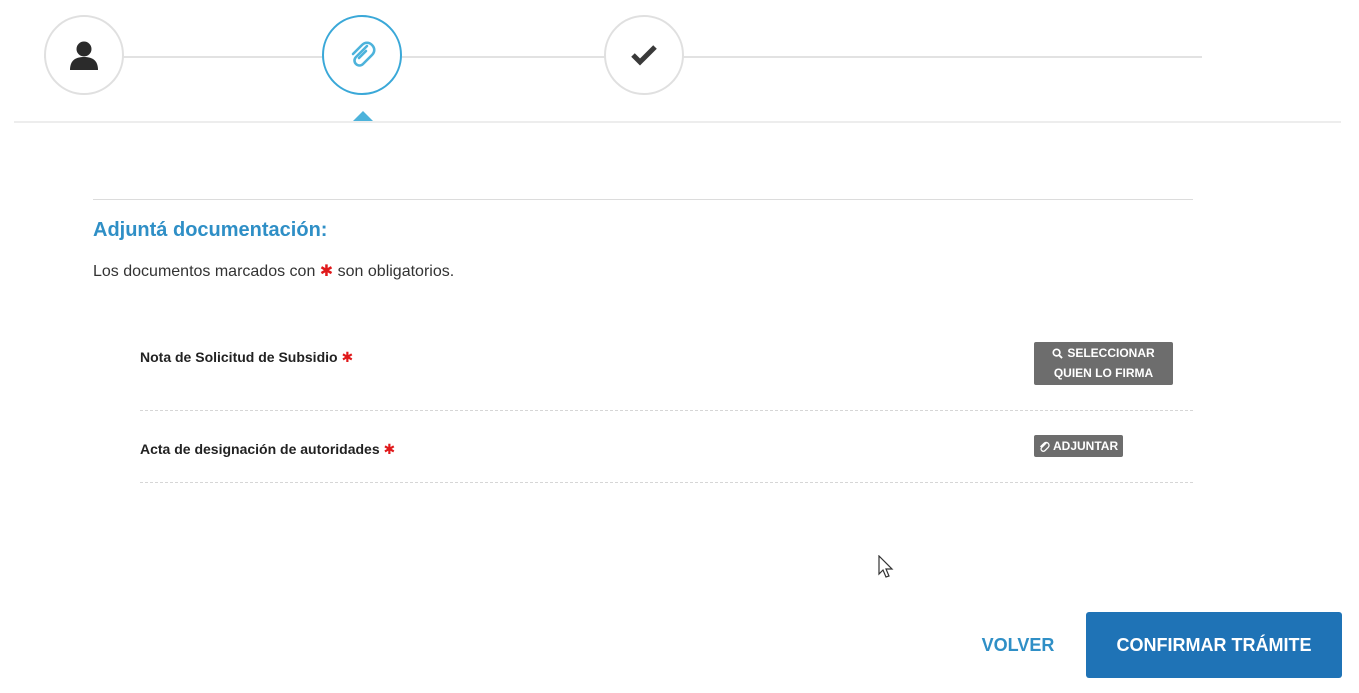 This screenshot has height=693, width=1359. Describe the element at coordinates (239, 357) in the screenshot. I see `document-name: Nota de Solicitud de Subsidio` at that location.